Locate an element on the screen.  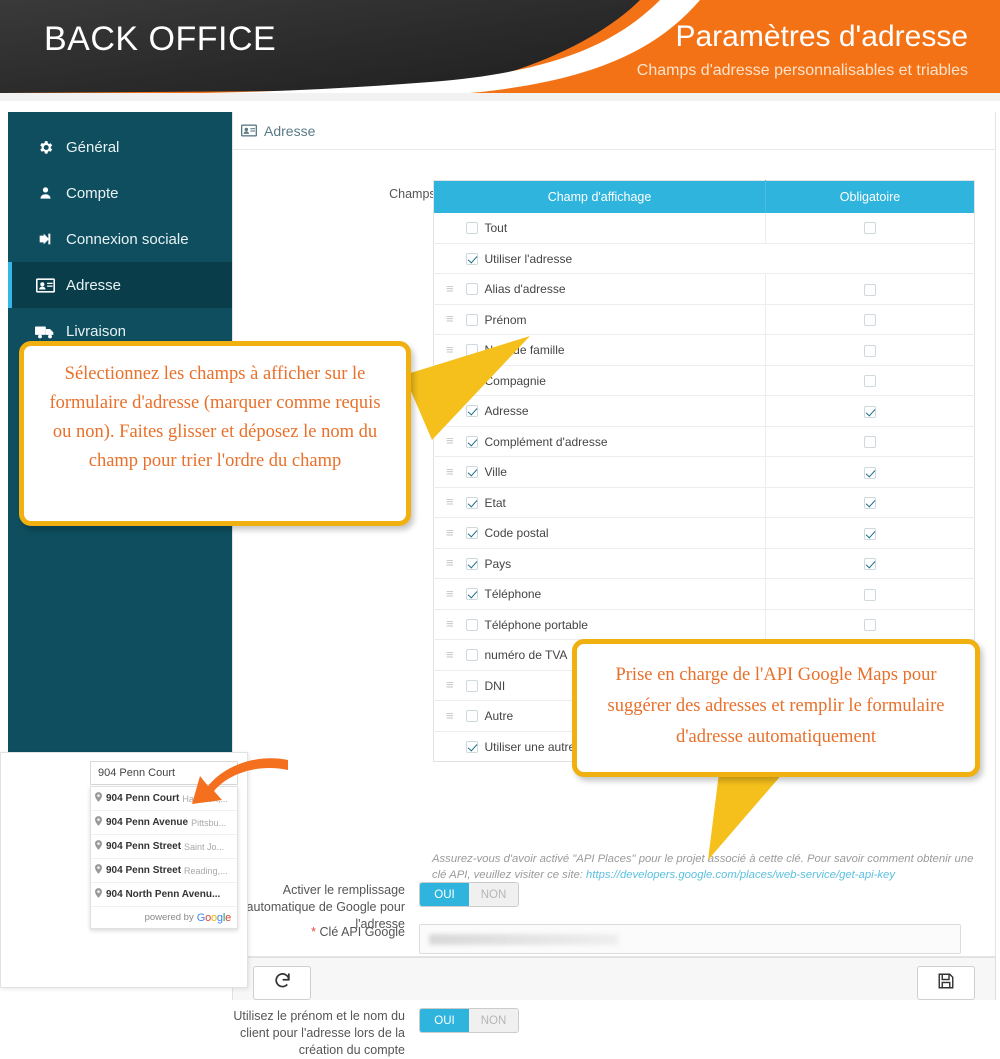
sidebar-item-connexion-sociale: Connexion sociale is located at coordinates (120, 239).